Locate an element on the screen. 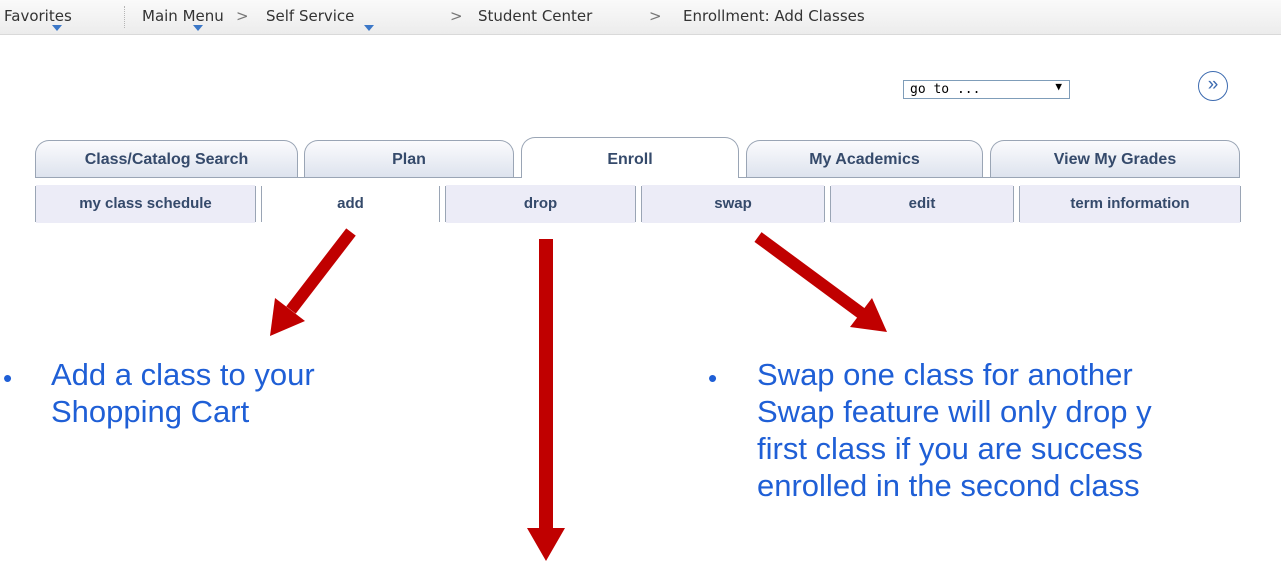 This screenshot has height=561, width=1281. arrow-to-drop is located at coordinates (546, 400).